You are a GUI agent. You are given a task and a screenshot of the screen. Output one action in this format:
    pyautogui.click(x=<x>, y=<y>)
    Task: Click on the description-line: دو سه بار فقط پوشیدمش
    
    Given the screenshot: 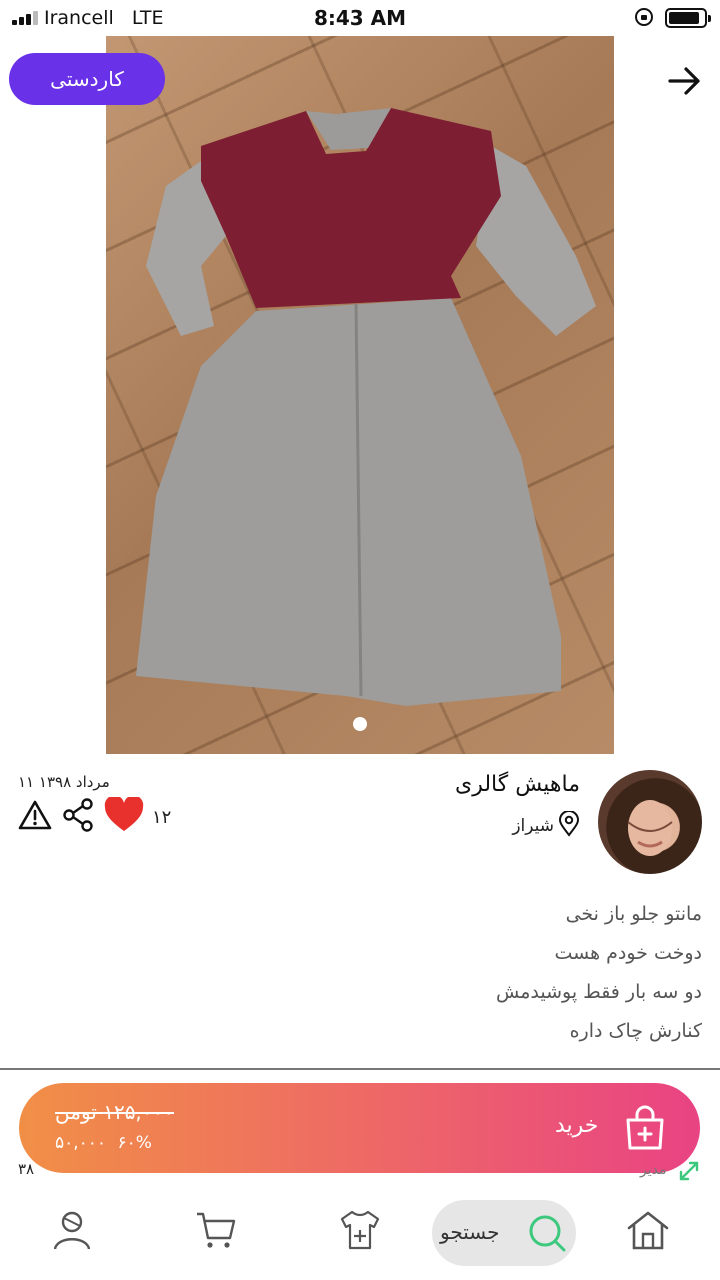 What is the action you would take?
    pyautogui.click(x=598, y=992)
    